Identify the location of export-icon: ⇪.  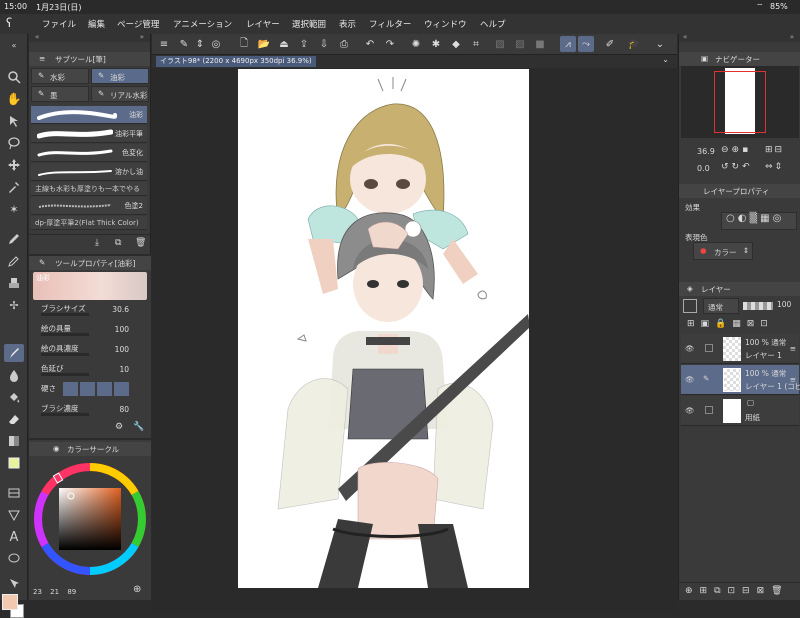
(304, 44).